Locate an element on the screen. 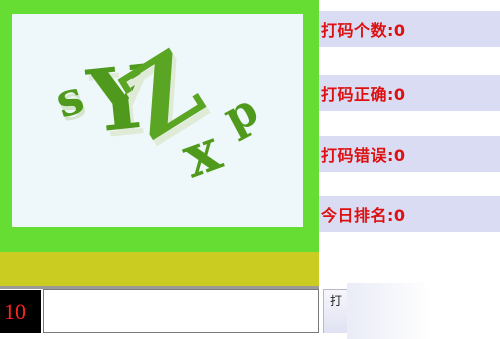  captcha-char-5: p is located at coordinates (240, 113).